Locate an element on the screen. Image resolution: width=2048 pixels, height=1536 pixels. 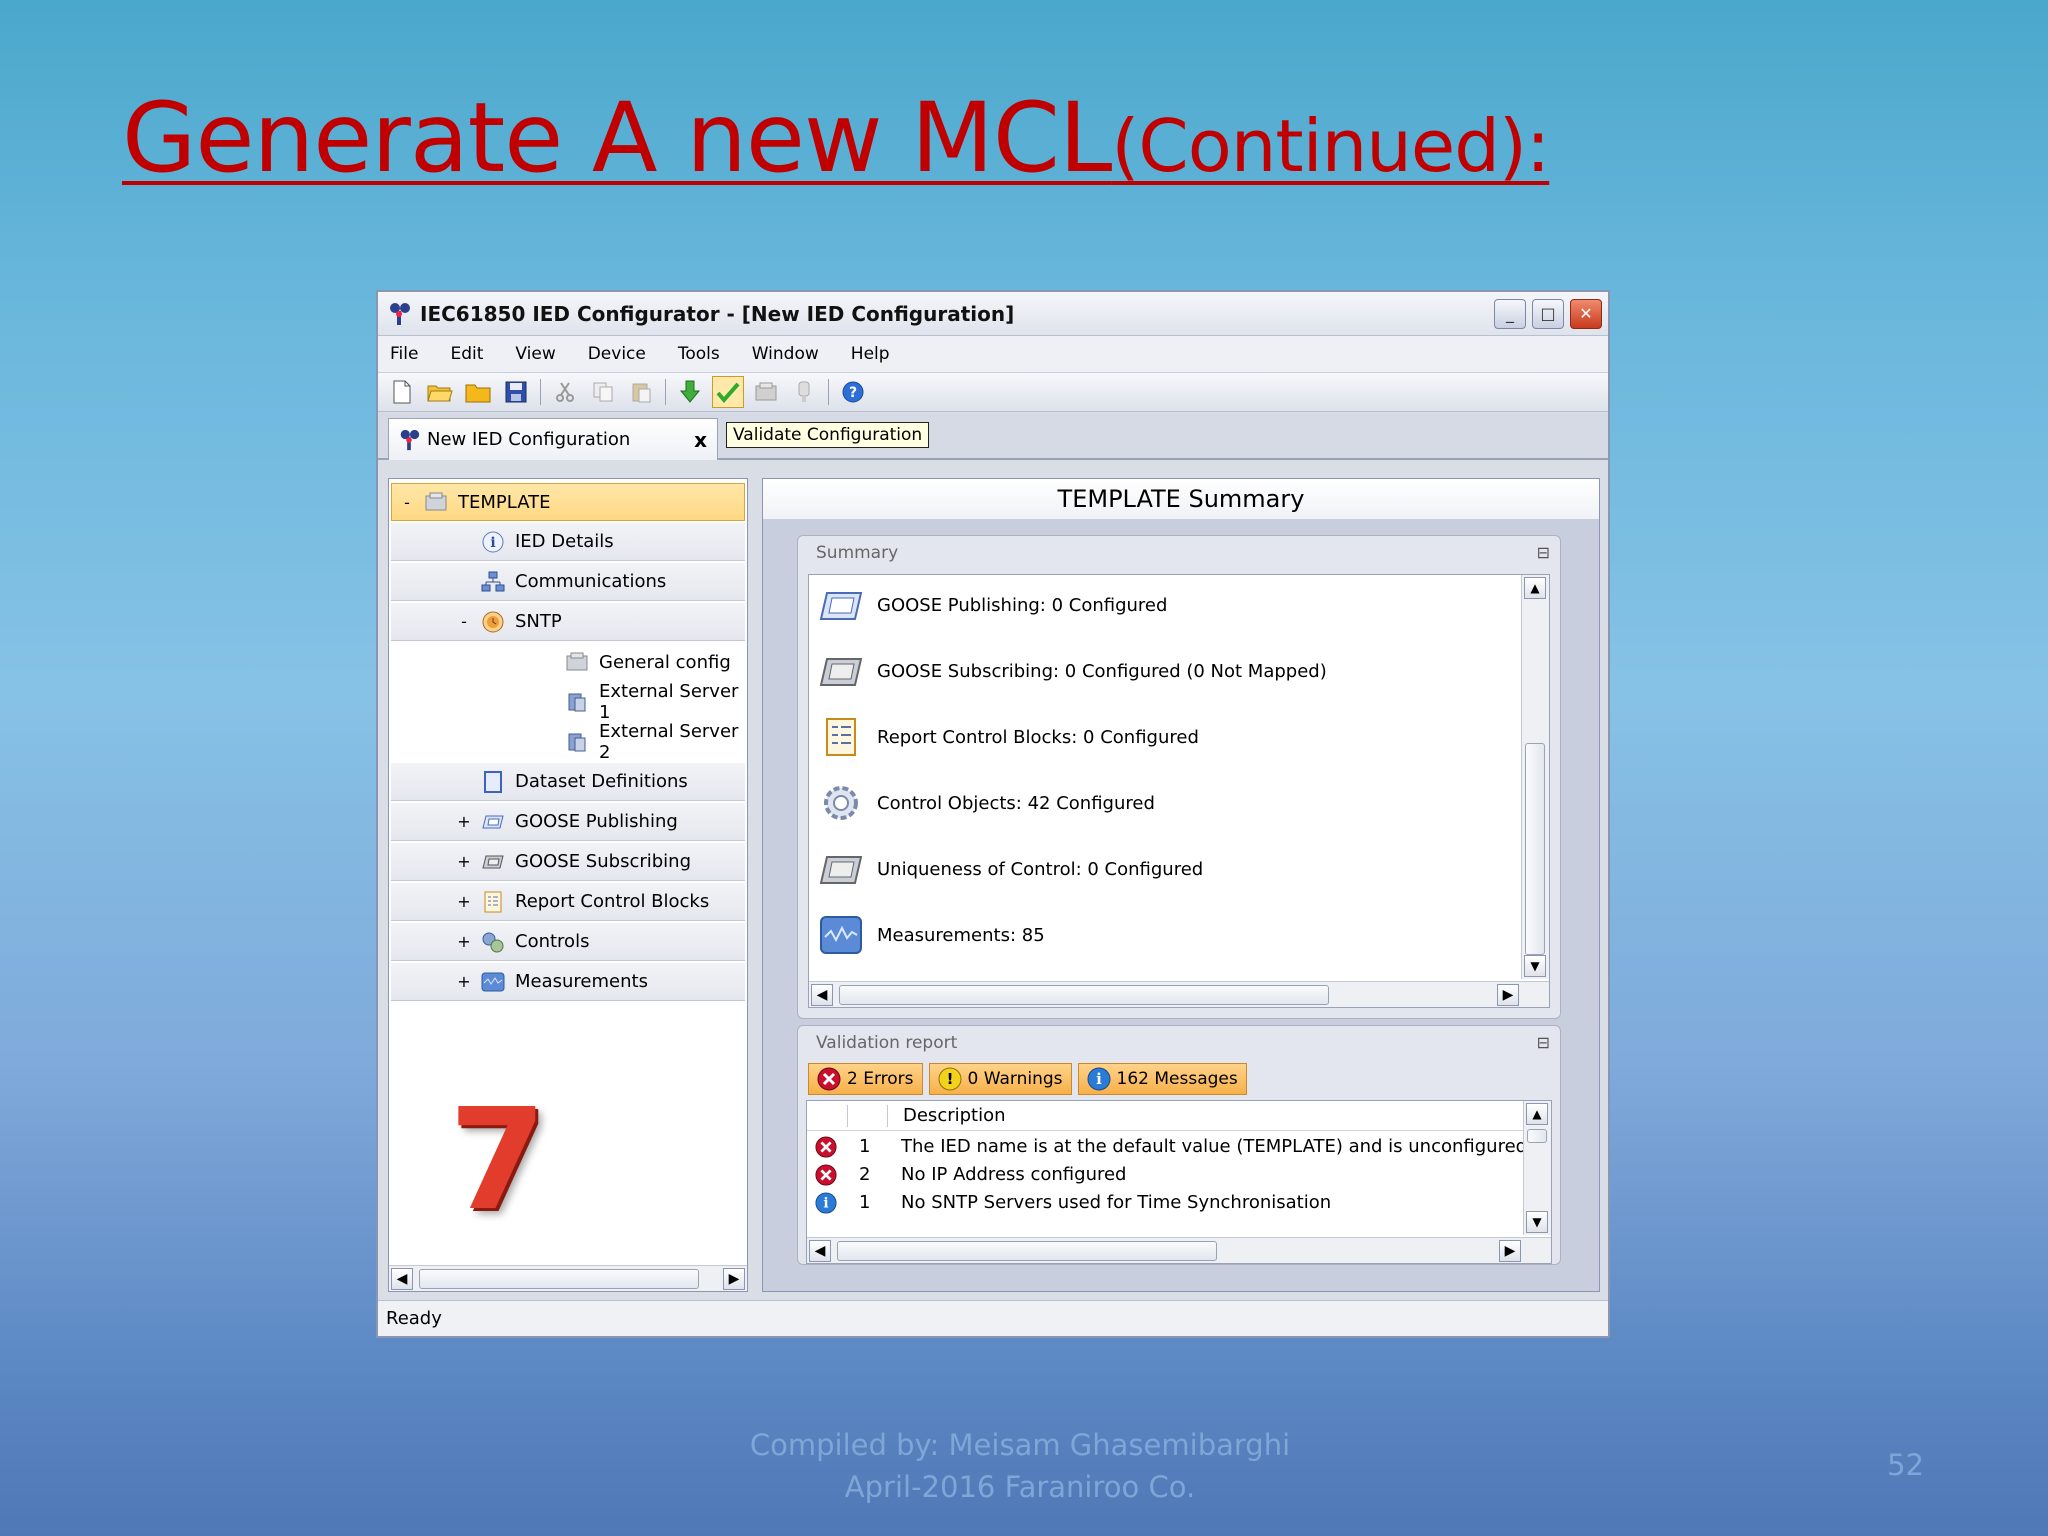
controls-icon is located at coordinates (493, 942).